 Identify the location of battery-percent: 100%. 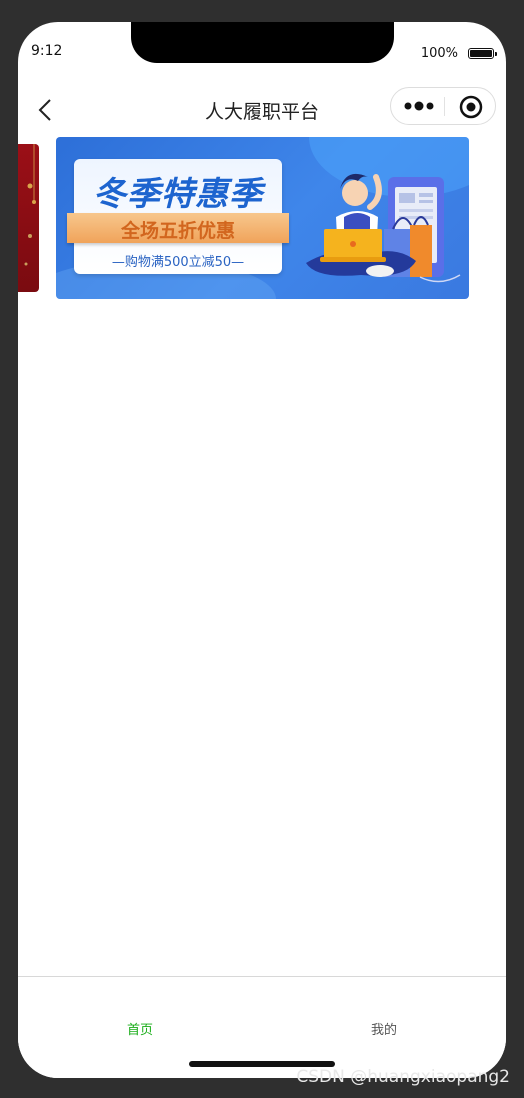
(439, 53).